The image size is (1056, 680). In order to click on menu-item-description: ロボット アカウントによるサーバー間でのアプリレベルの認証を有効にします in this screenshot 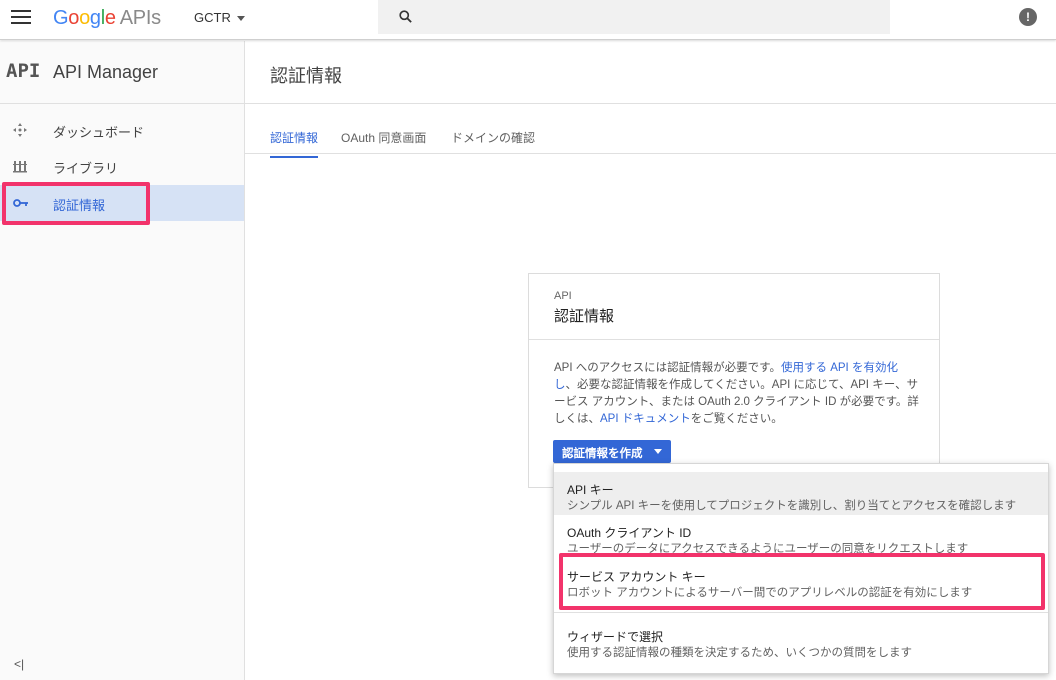, I will do `click(770, 593)`.